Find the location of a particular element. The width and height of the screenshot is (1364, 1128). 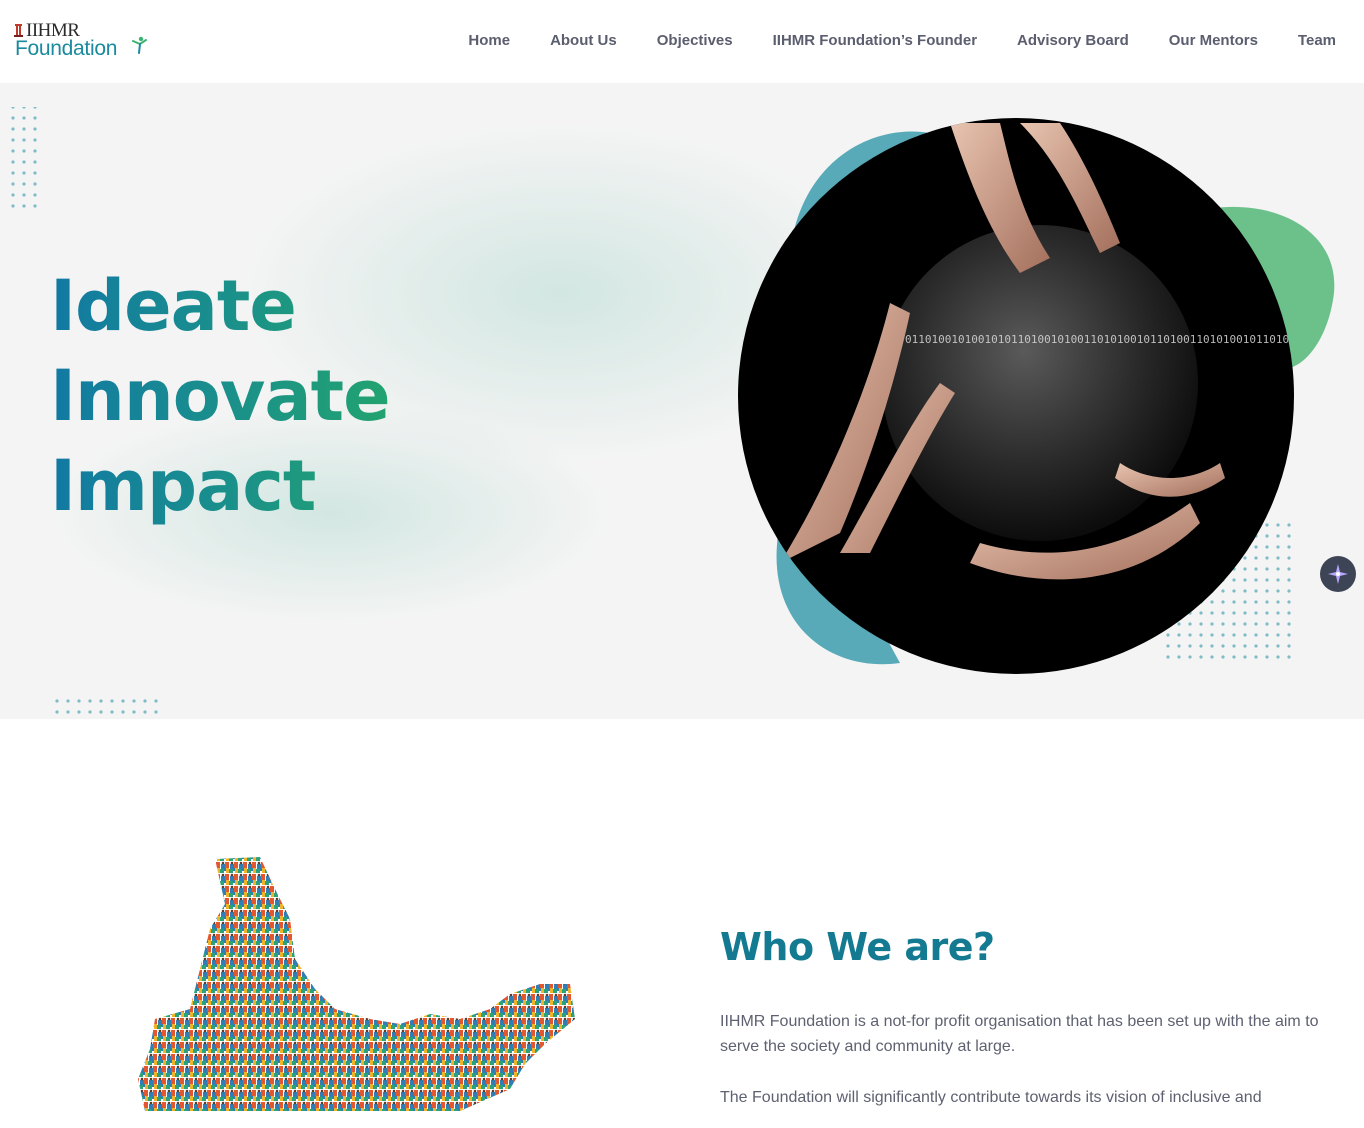

hero-headline: Ideate Innovate Impact is located at coordinates (220, 396).